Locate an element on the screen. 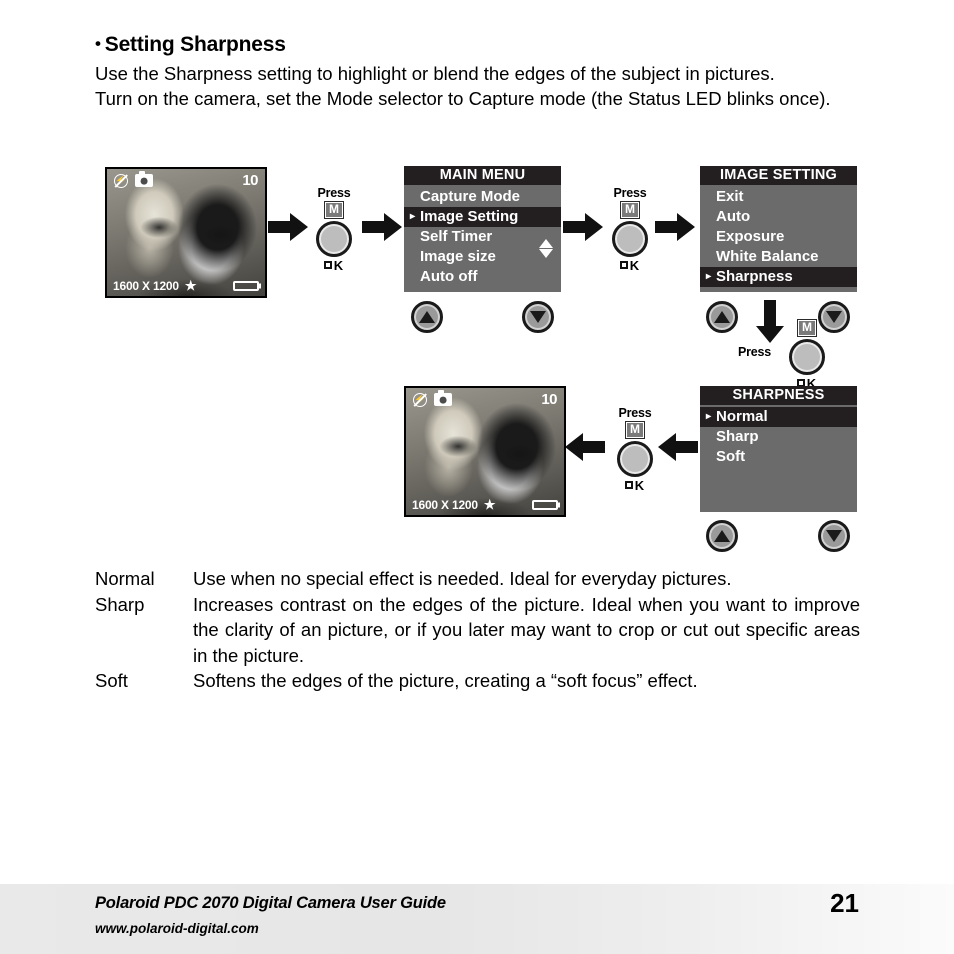 This screenshot has height=954, width=954. sharpness-item-soft: ▸ Soft is located at coordinates (778, 457).